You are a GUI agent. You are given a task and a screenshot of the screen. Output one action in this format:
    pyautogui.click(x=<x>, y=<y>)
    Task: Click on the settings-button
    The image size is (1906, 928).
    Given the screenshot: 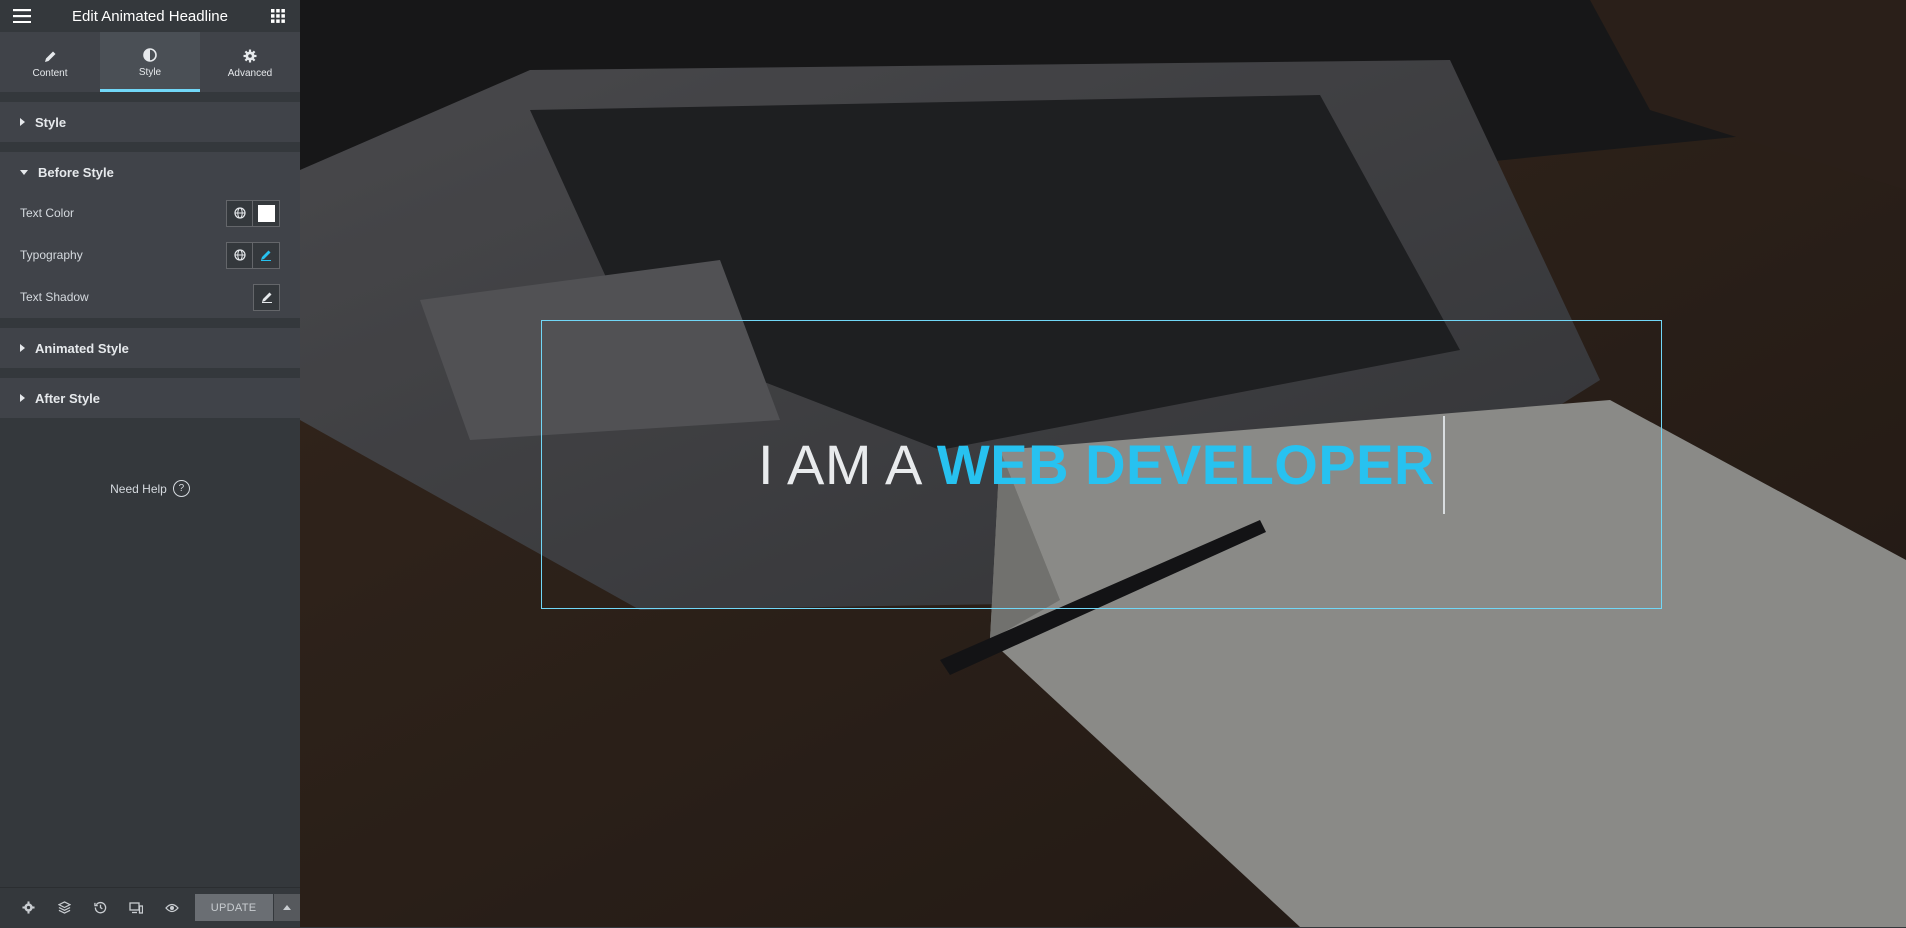 What is the action you would take?
    pyautogui.click(x=28, y=908)
    